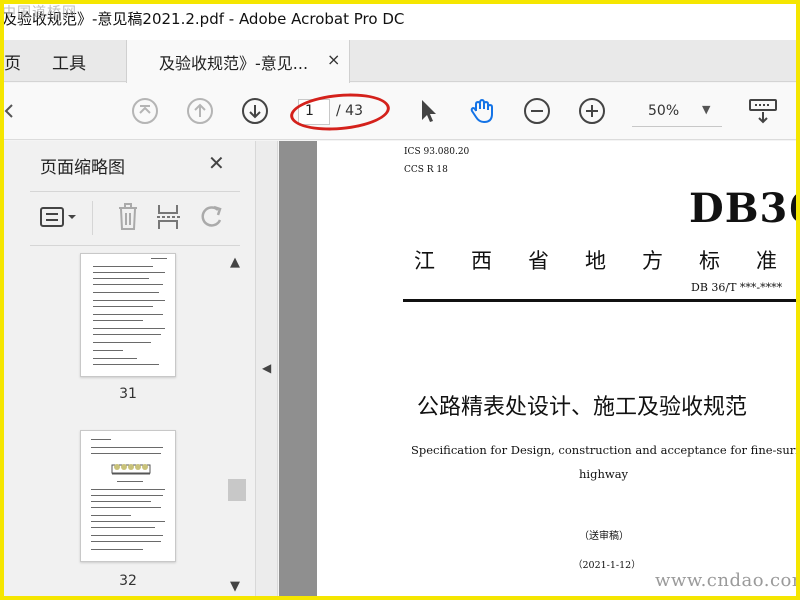  I want to click on back-chevron-icon, so click(11, 111).